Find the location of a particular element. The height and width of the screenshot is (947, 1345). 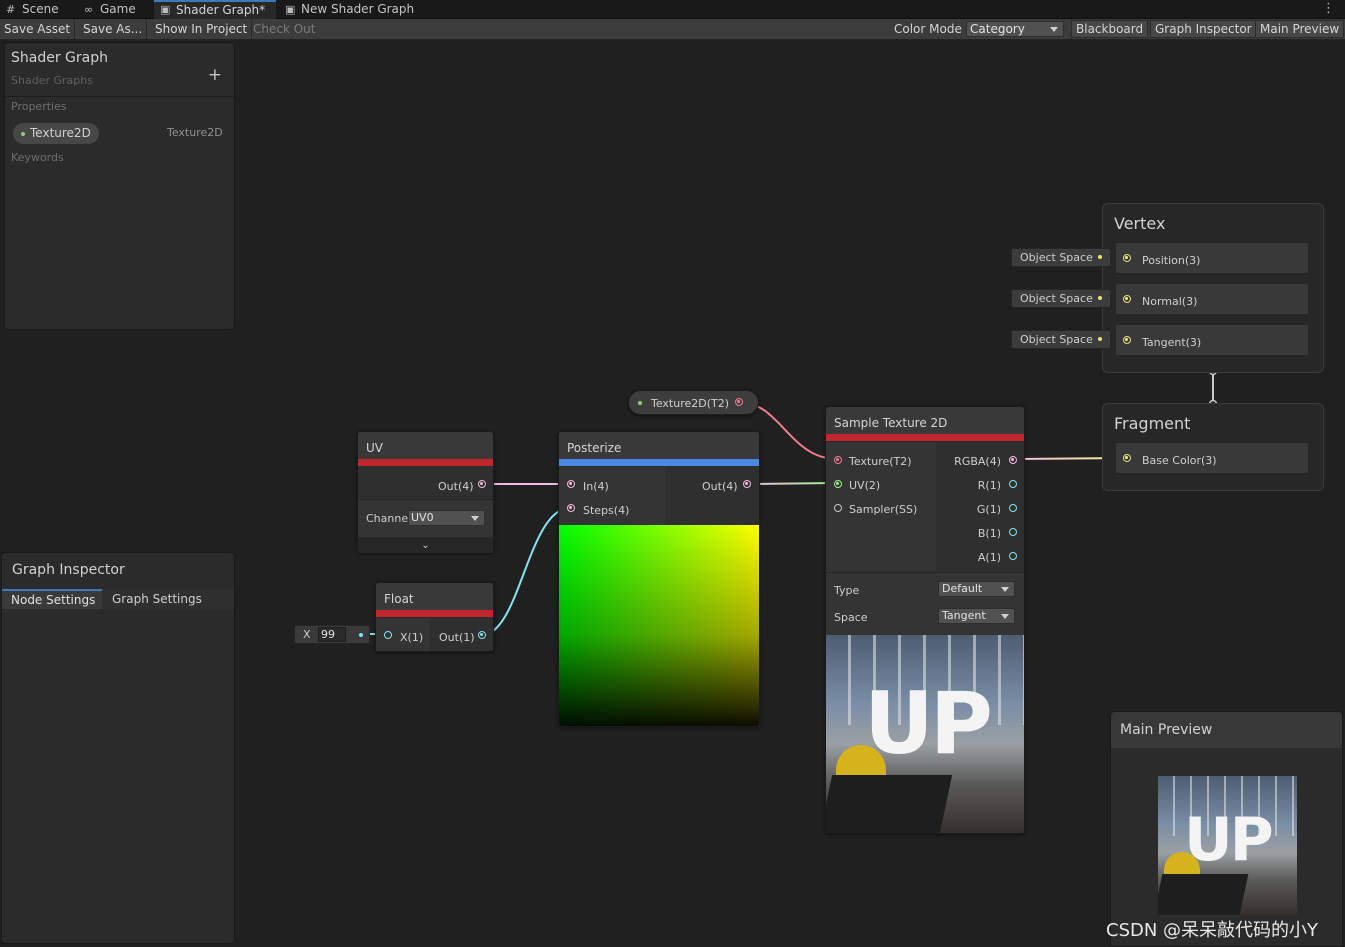

vertex-tangent-port is located at coordinates (1127, 340).